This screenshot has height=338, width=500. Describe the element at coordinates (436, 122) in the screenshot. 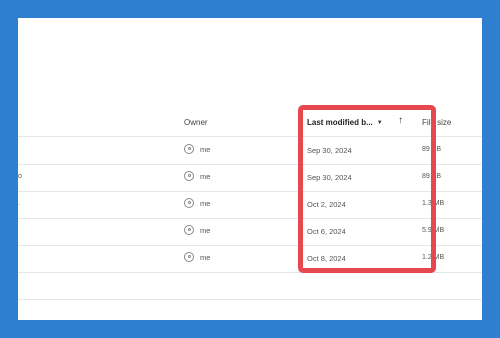

I see `file-size-column-header: File size` at that location.